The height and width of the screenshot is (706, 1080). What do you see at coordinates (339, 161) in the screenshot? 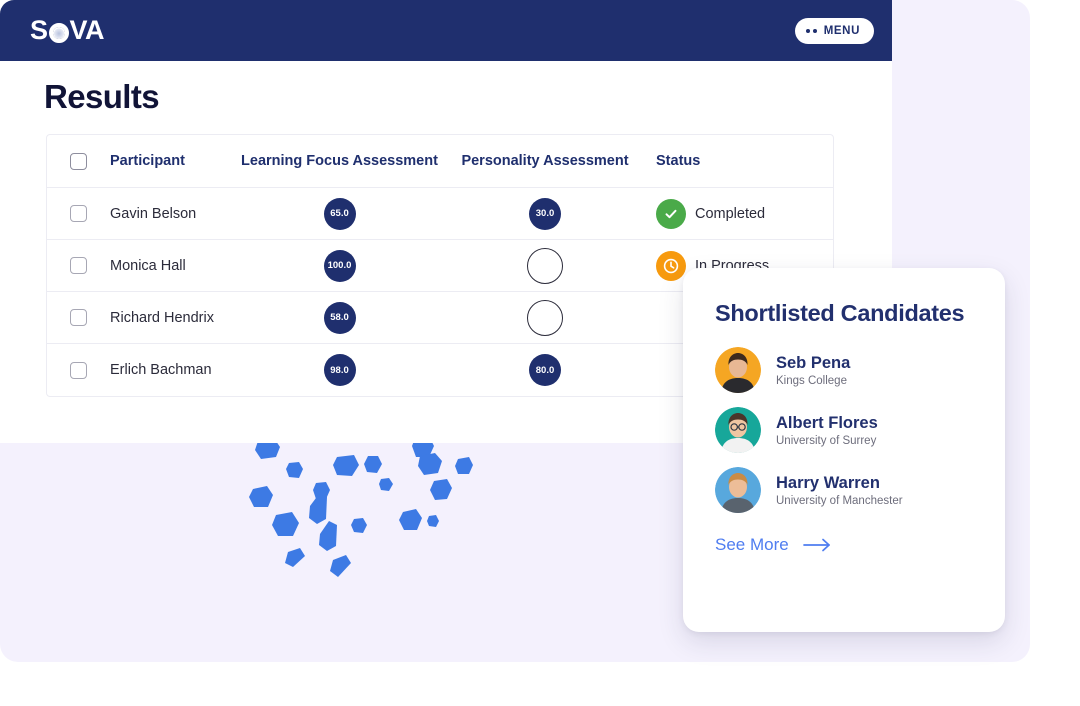
I see `column-header-learning-focus: Learning Focus Assessment` at bounding box center [339, 161].